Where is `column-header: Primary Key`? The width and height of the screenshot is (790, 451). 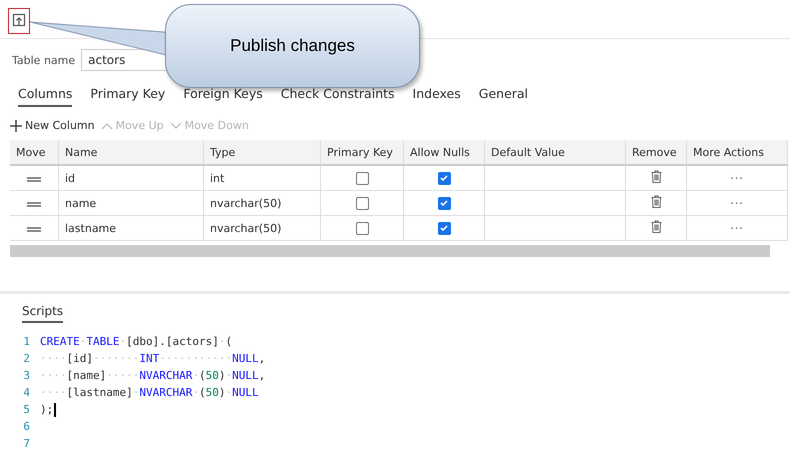
column-header: Primary Key is located at coordinates (362, 152).